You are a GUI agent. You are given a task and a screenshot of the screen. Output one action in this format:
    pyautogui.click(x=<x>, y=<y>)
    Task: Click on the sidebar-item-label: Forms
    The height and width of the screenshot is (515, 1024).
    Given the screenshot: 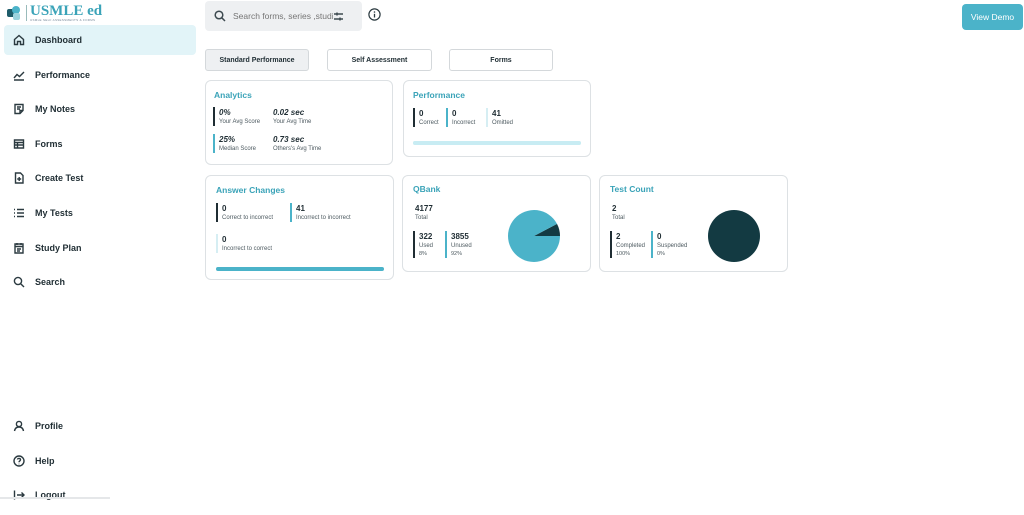 What is the action you would take?
    pyautogui.click(x=49, y=143)
    